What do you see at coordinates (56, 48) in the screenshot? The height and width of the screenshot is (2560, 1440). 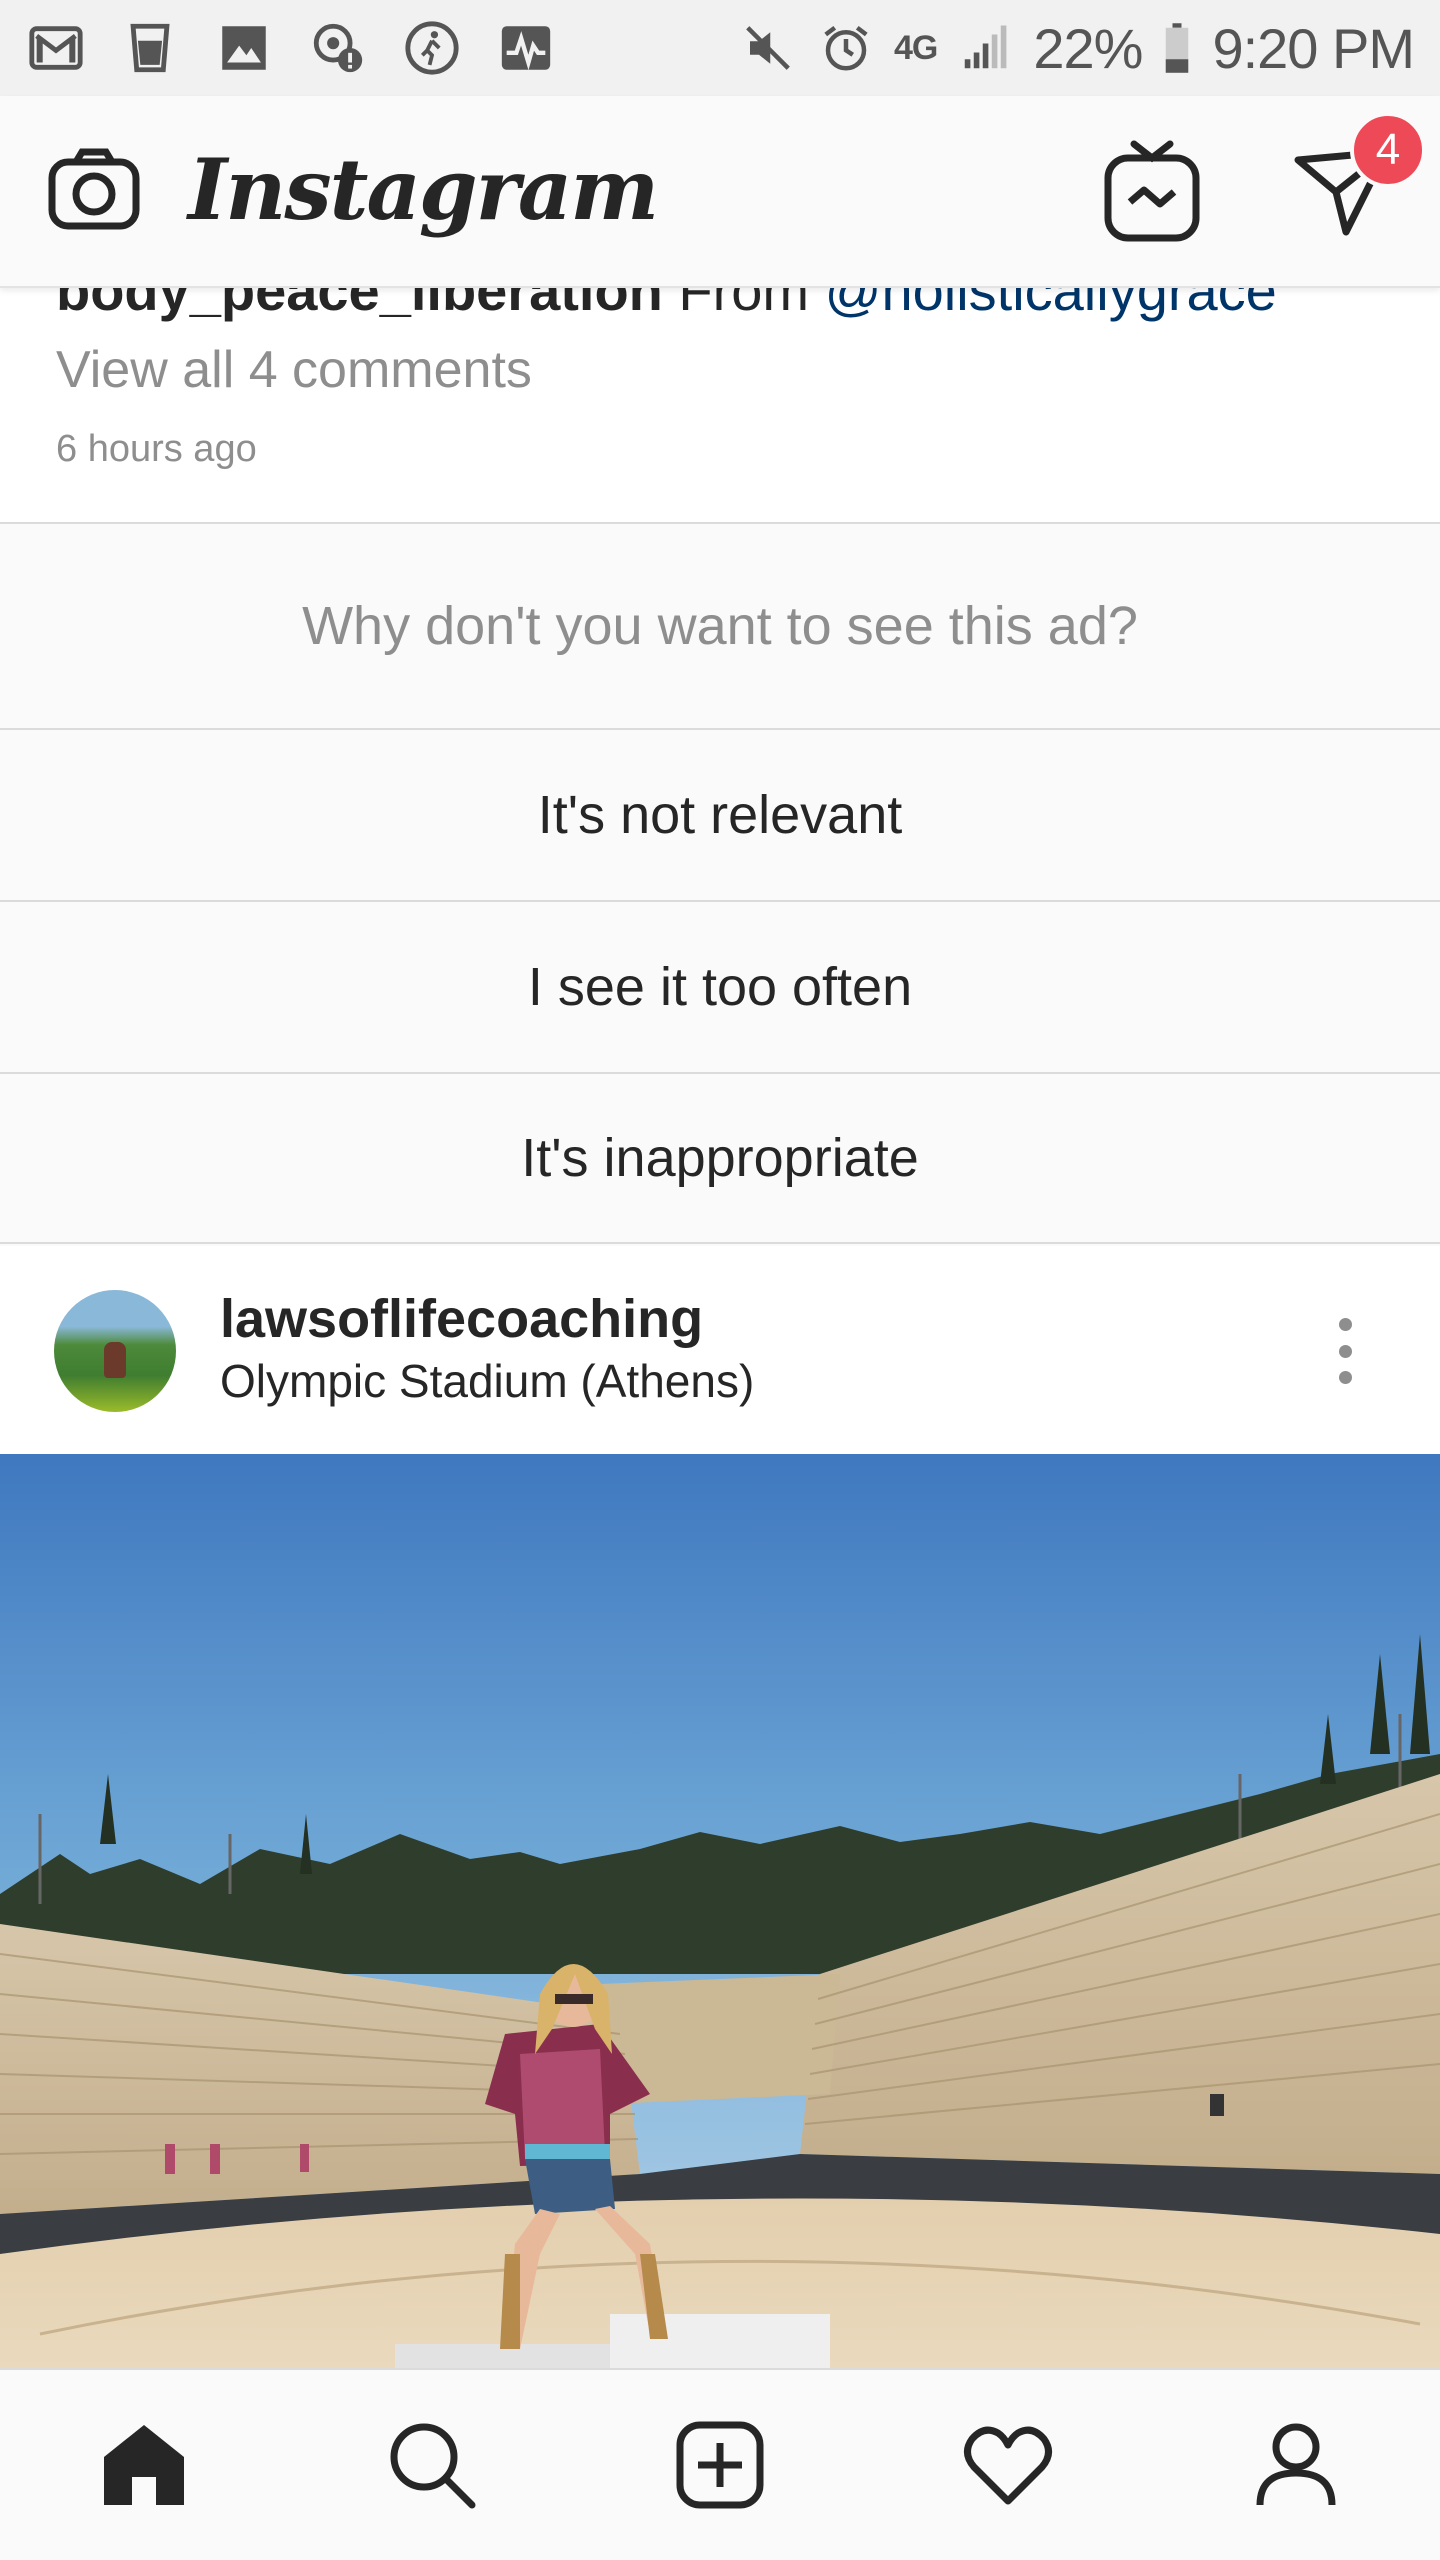 I see `gmail-icon` at bounding box center [56, 48].